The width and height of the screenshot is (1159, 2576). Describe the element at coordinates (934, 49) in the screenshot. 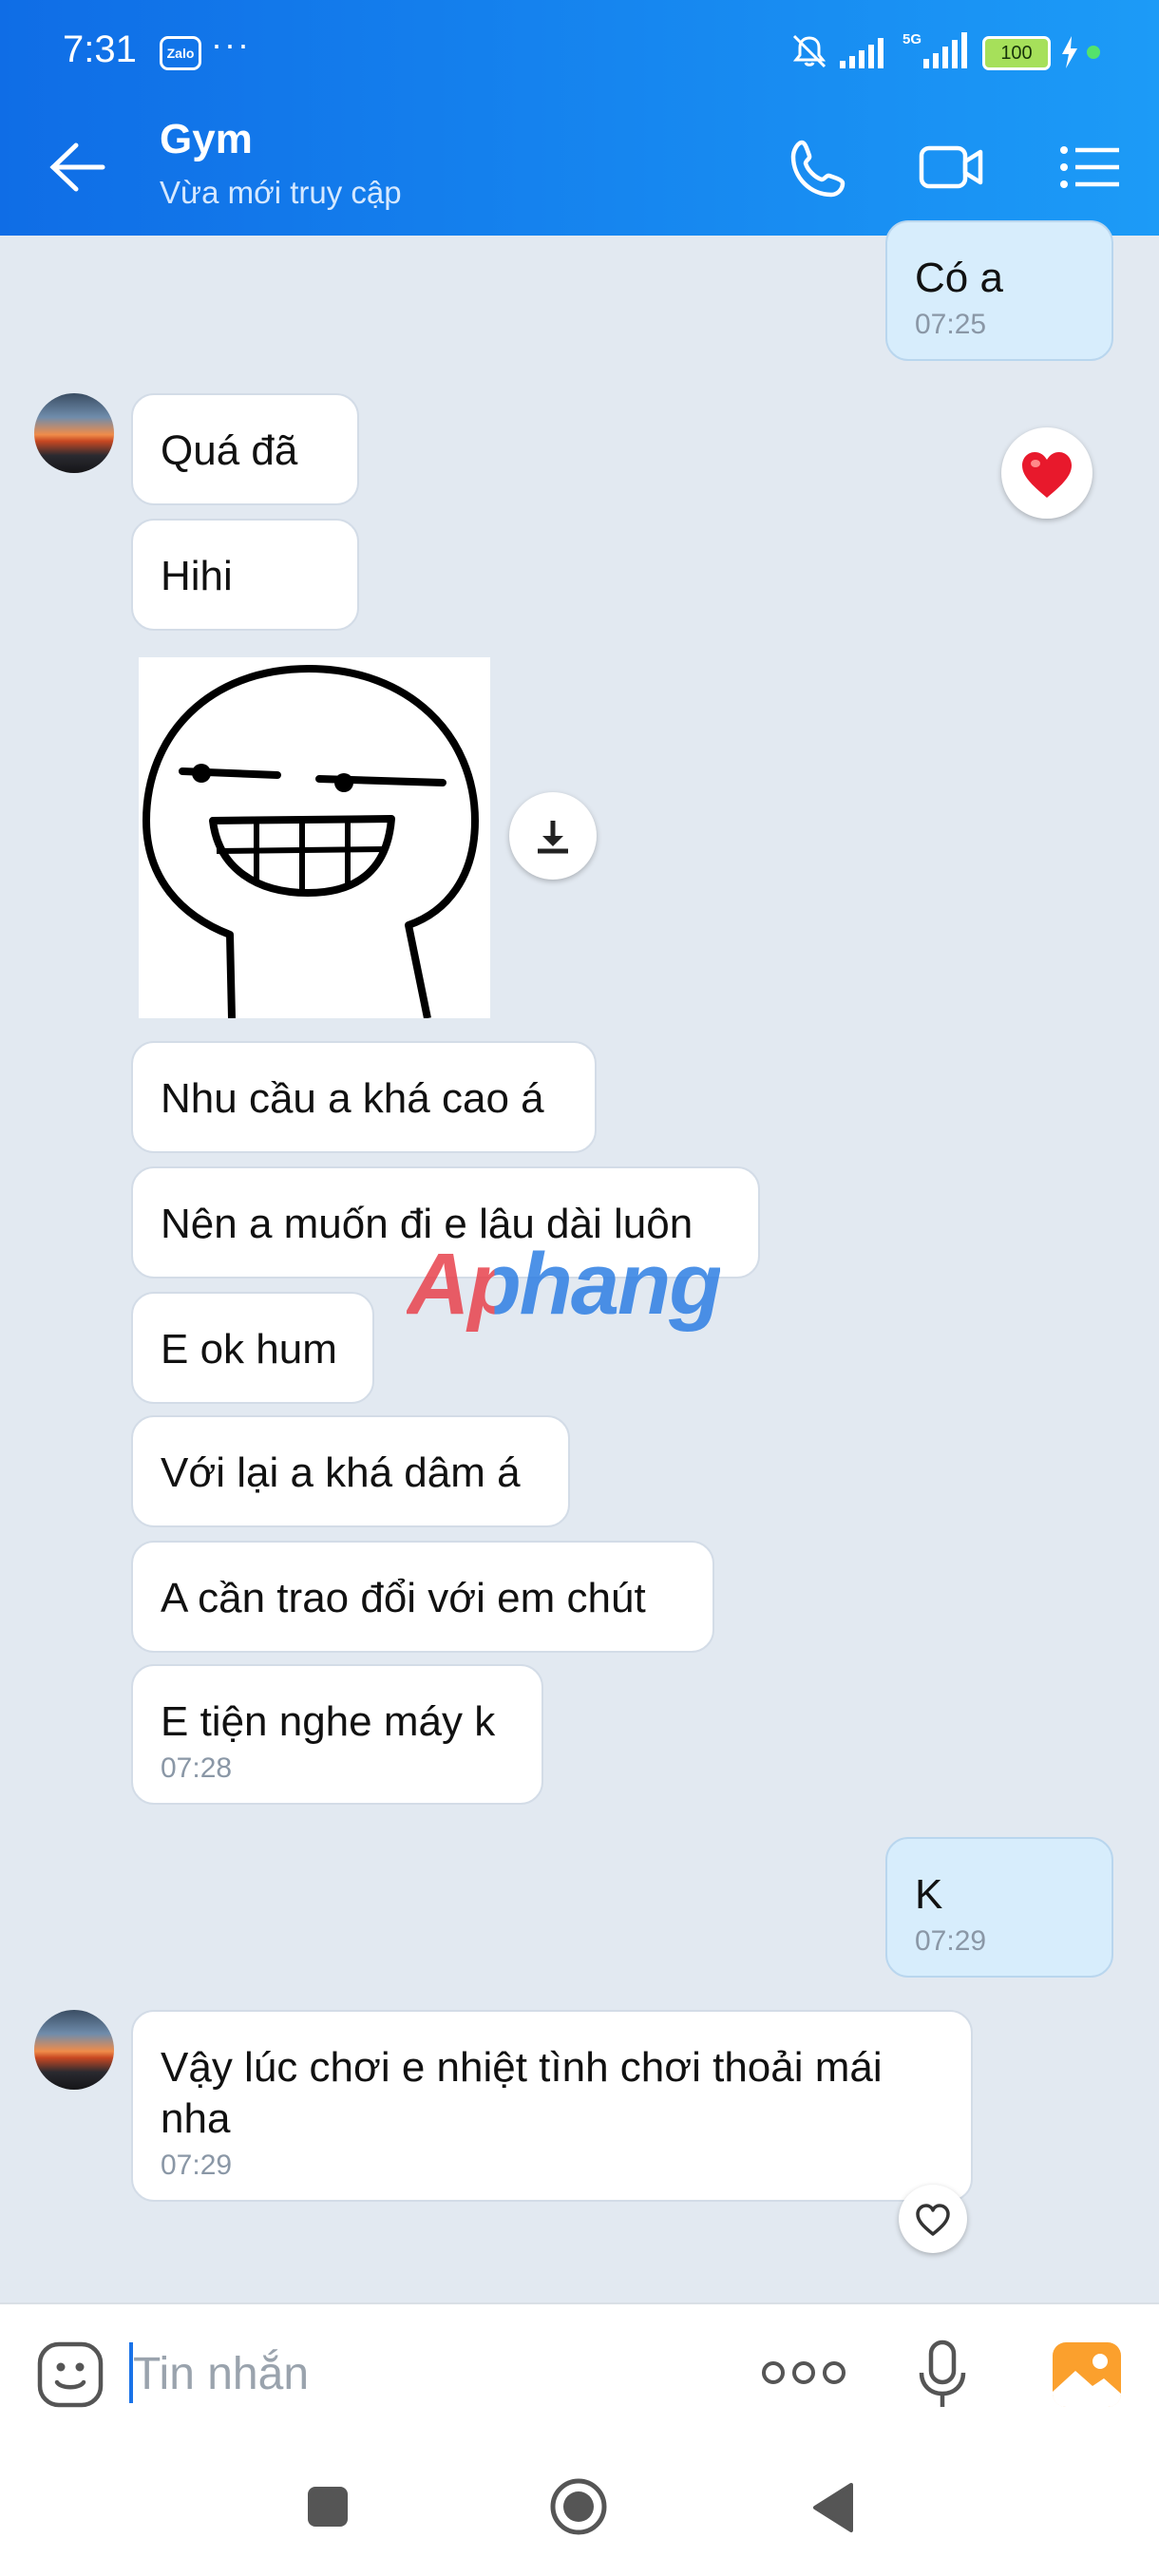

I see `signal-5g-icon: 5G` at that location.